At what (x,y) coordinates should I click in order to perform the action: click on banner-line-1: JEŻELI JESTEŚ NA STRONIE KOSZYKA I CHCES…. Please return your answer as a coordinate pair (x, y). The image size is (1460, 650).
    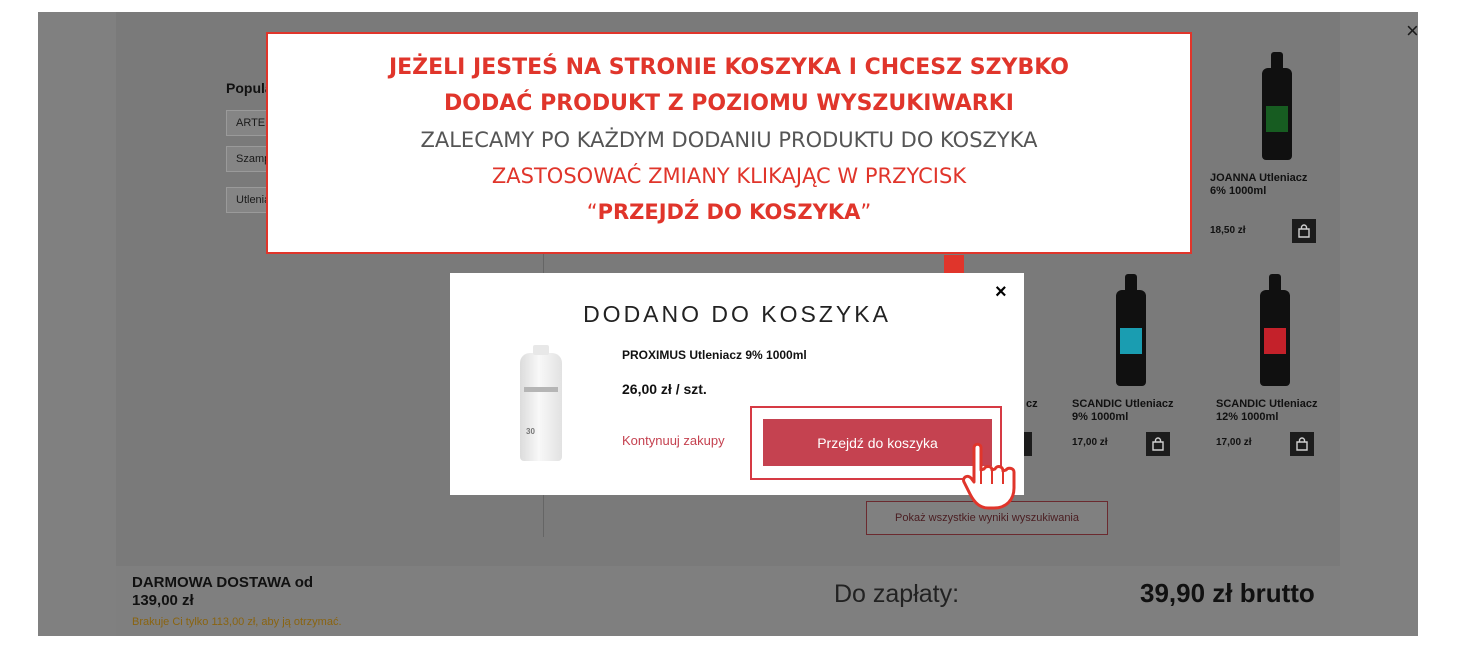
    Looking at the image, I should click on (729, 67).